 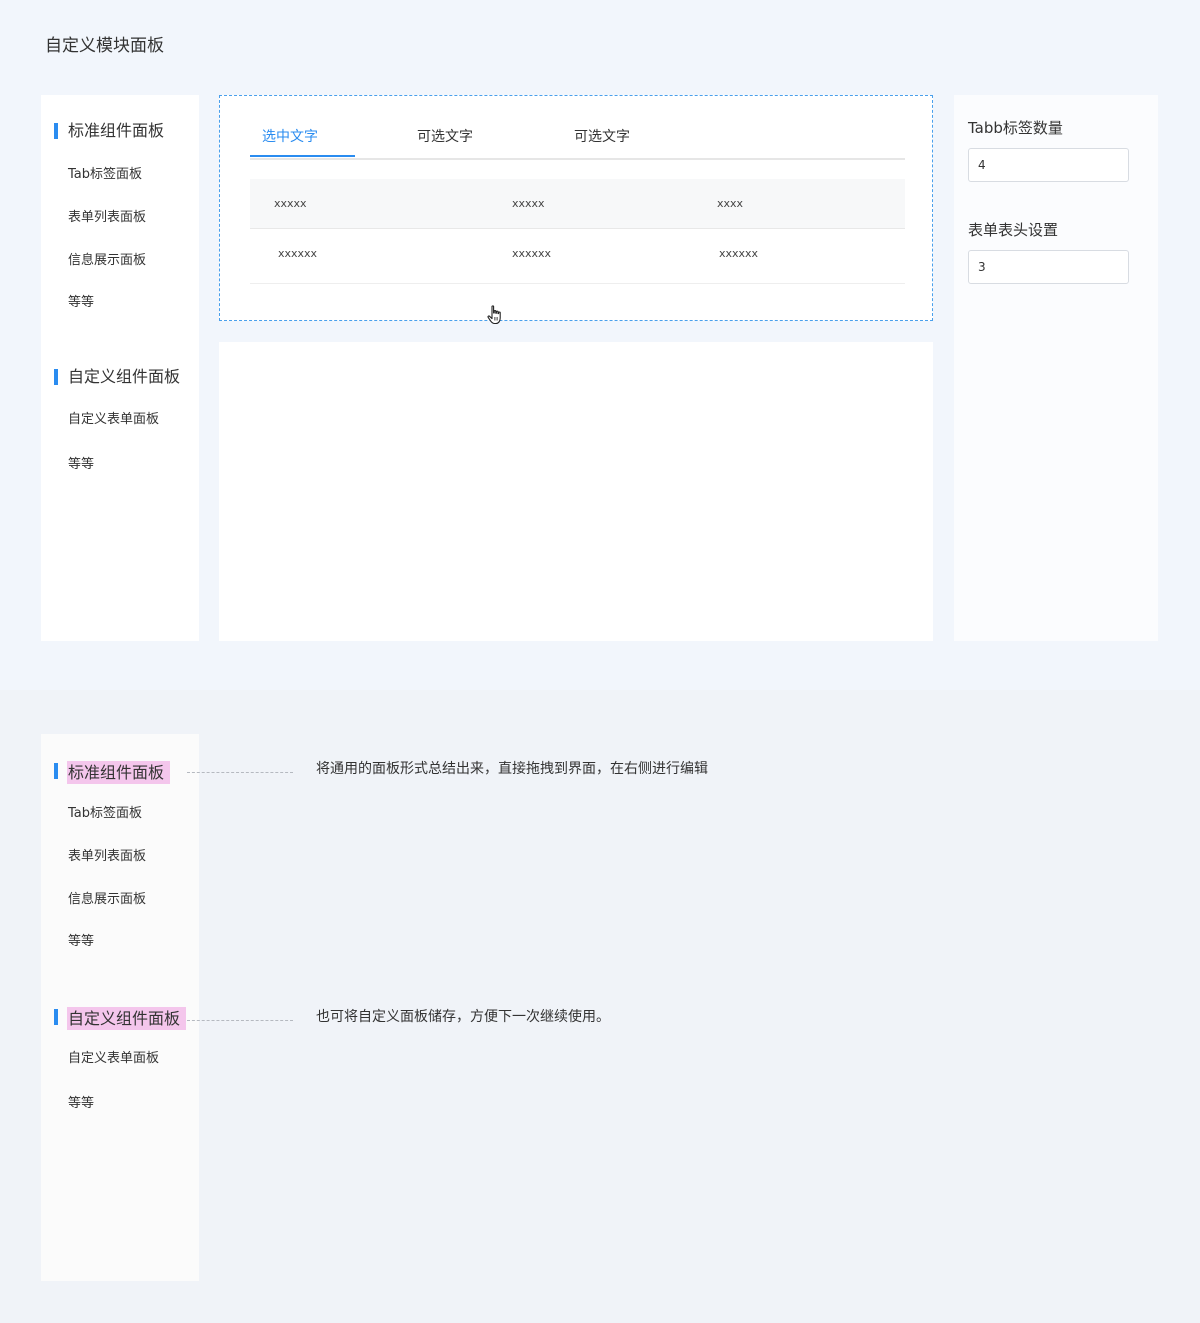 What do you see at coordinates (1015, 128) in the screenshot?
I see `tab-count-label: Tabb标签数量` at bounding box center [1015, 128].